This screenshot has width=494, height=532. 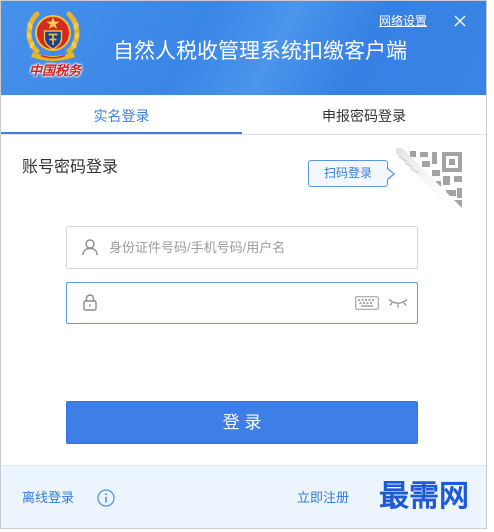 What do you see at coordinates (431, 183) in the screenshot?
I see `qr-code-icon` at bounding box center [431, 183].